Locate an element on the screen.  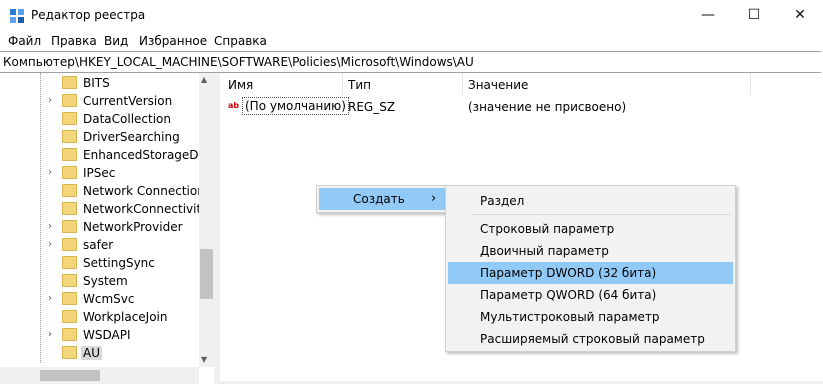
scroll-down-icon: ▼ is located at coordinates (204, 359).